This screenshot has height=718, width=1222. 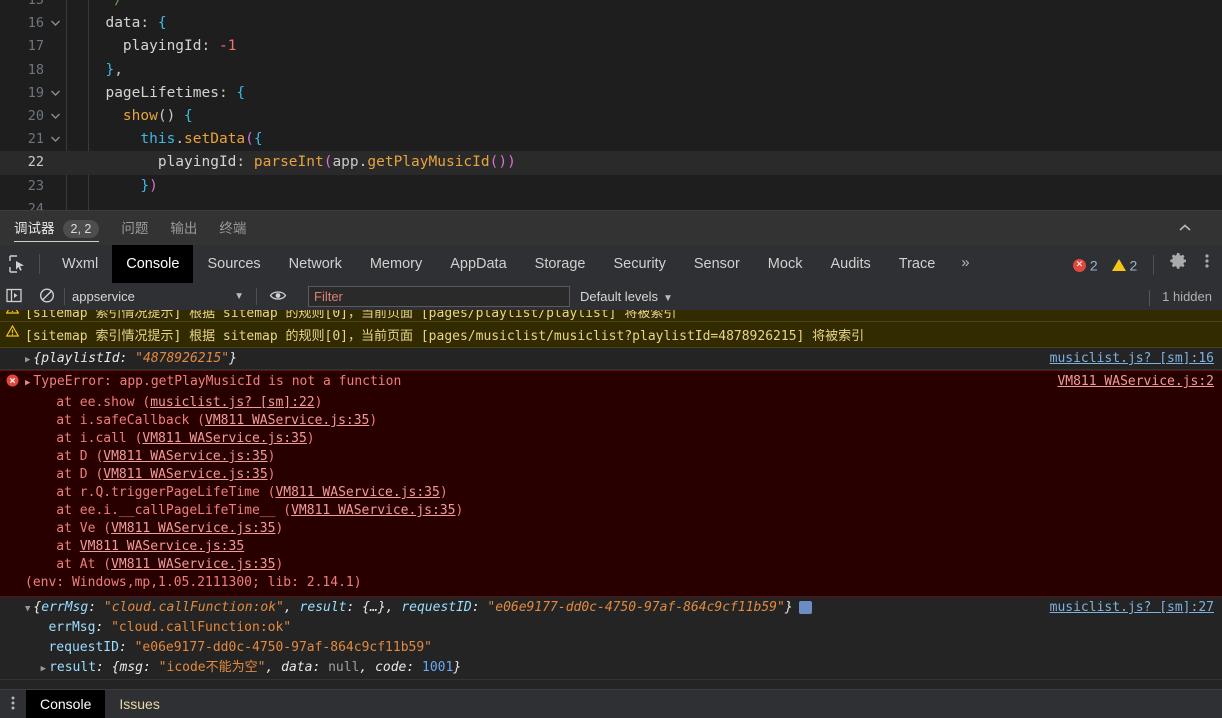 What do you see at coordinates (785, 264) in the screenshot?
I see `devtools-tab-mock: Mock` at bounding box center [785, 264].